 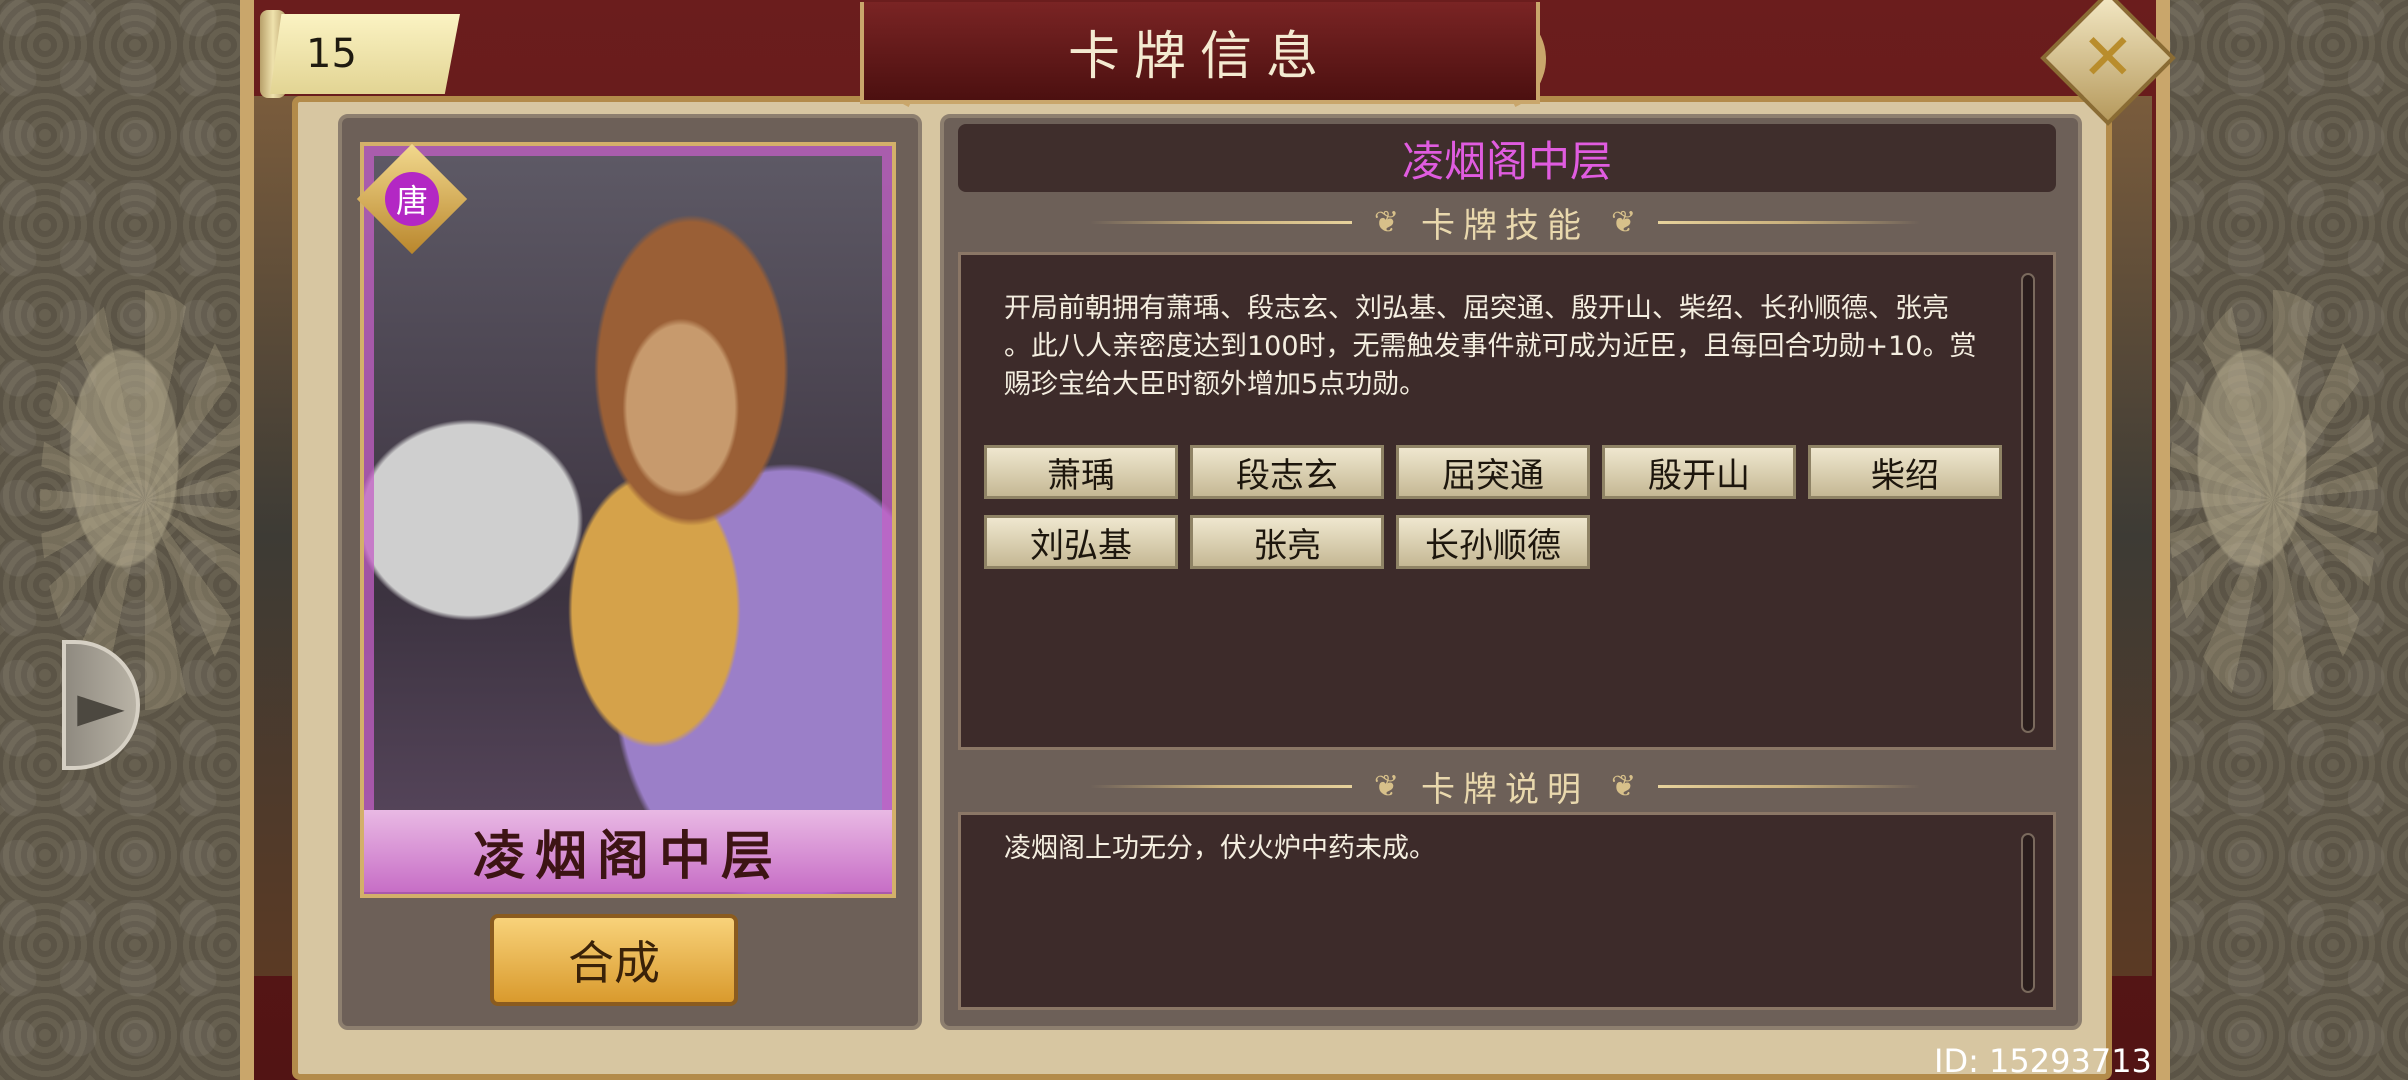 I want to click on skill-scrollbar, so click(x=2028, y=503).